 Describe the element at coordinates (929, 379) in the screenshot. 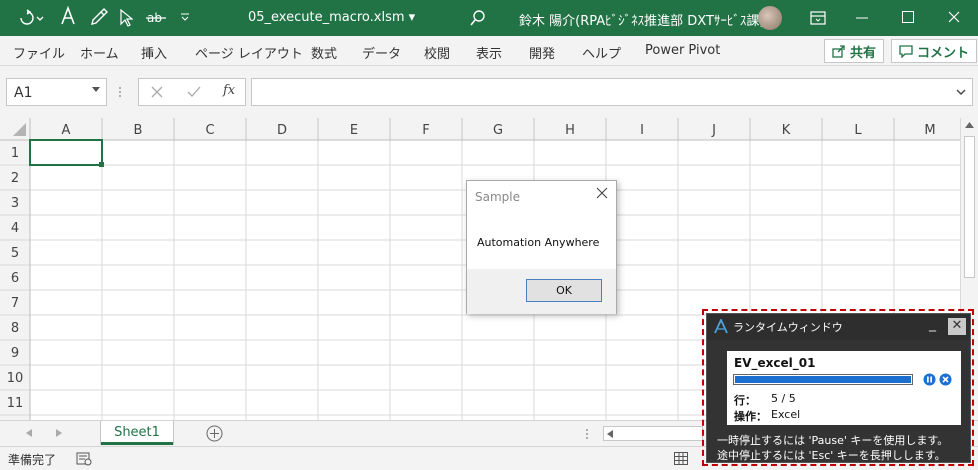

I see `pause-icon` at that location.